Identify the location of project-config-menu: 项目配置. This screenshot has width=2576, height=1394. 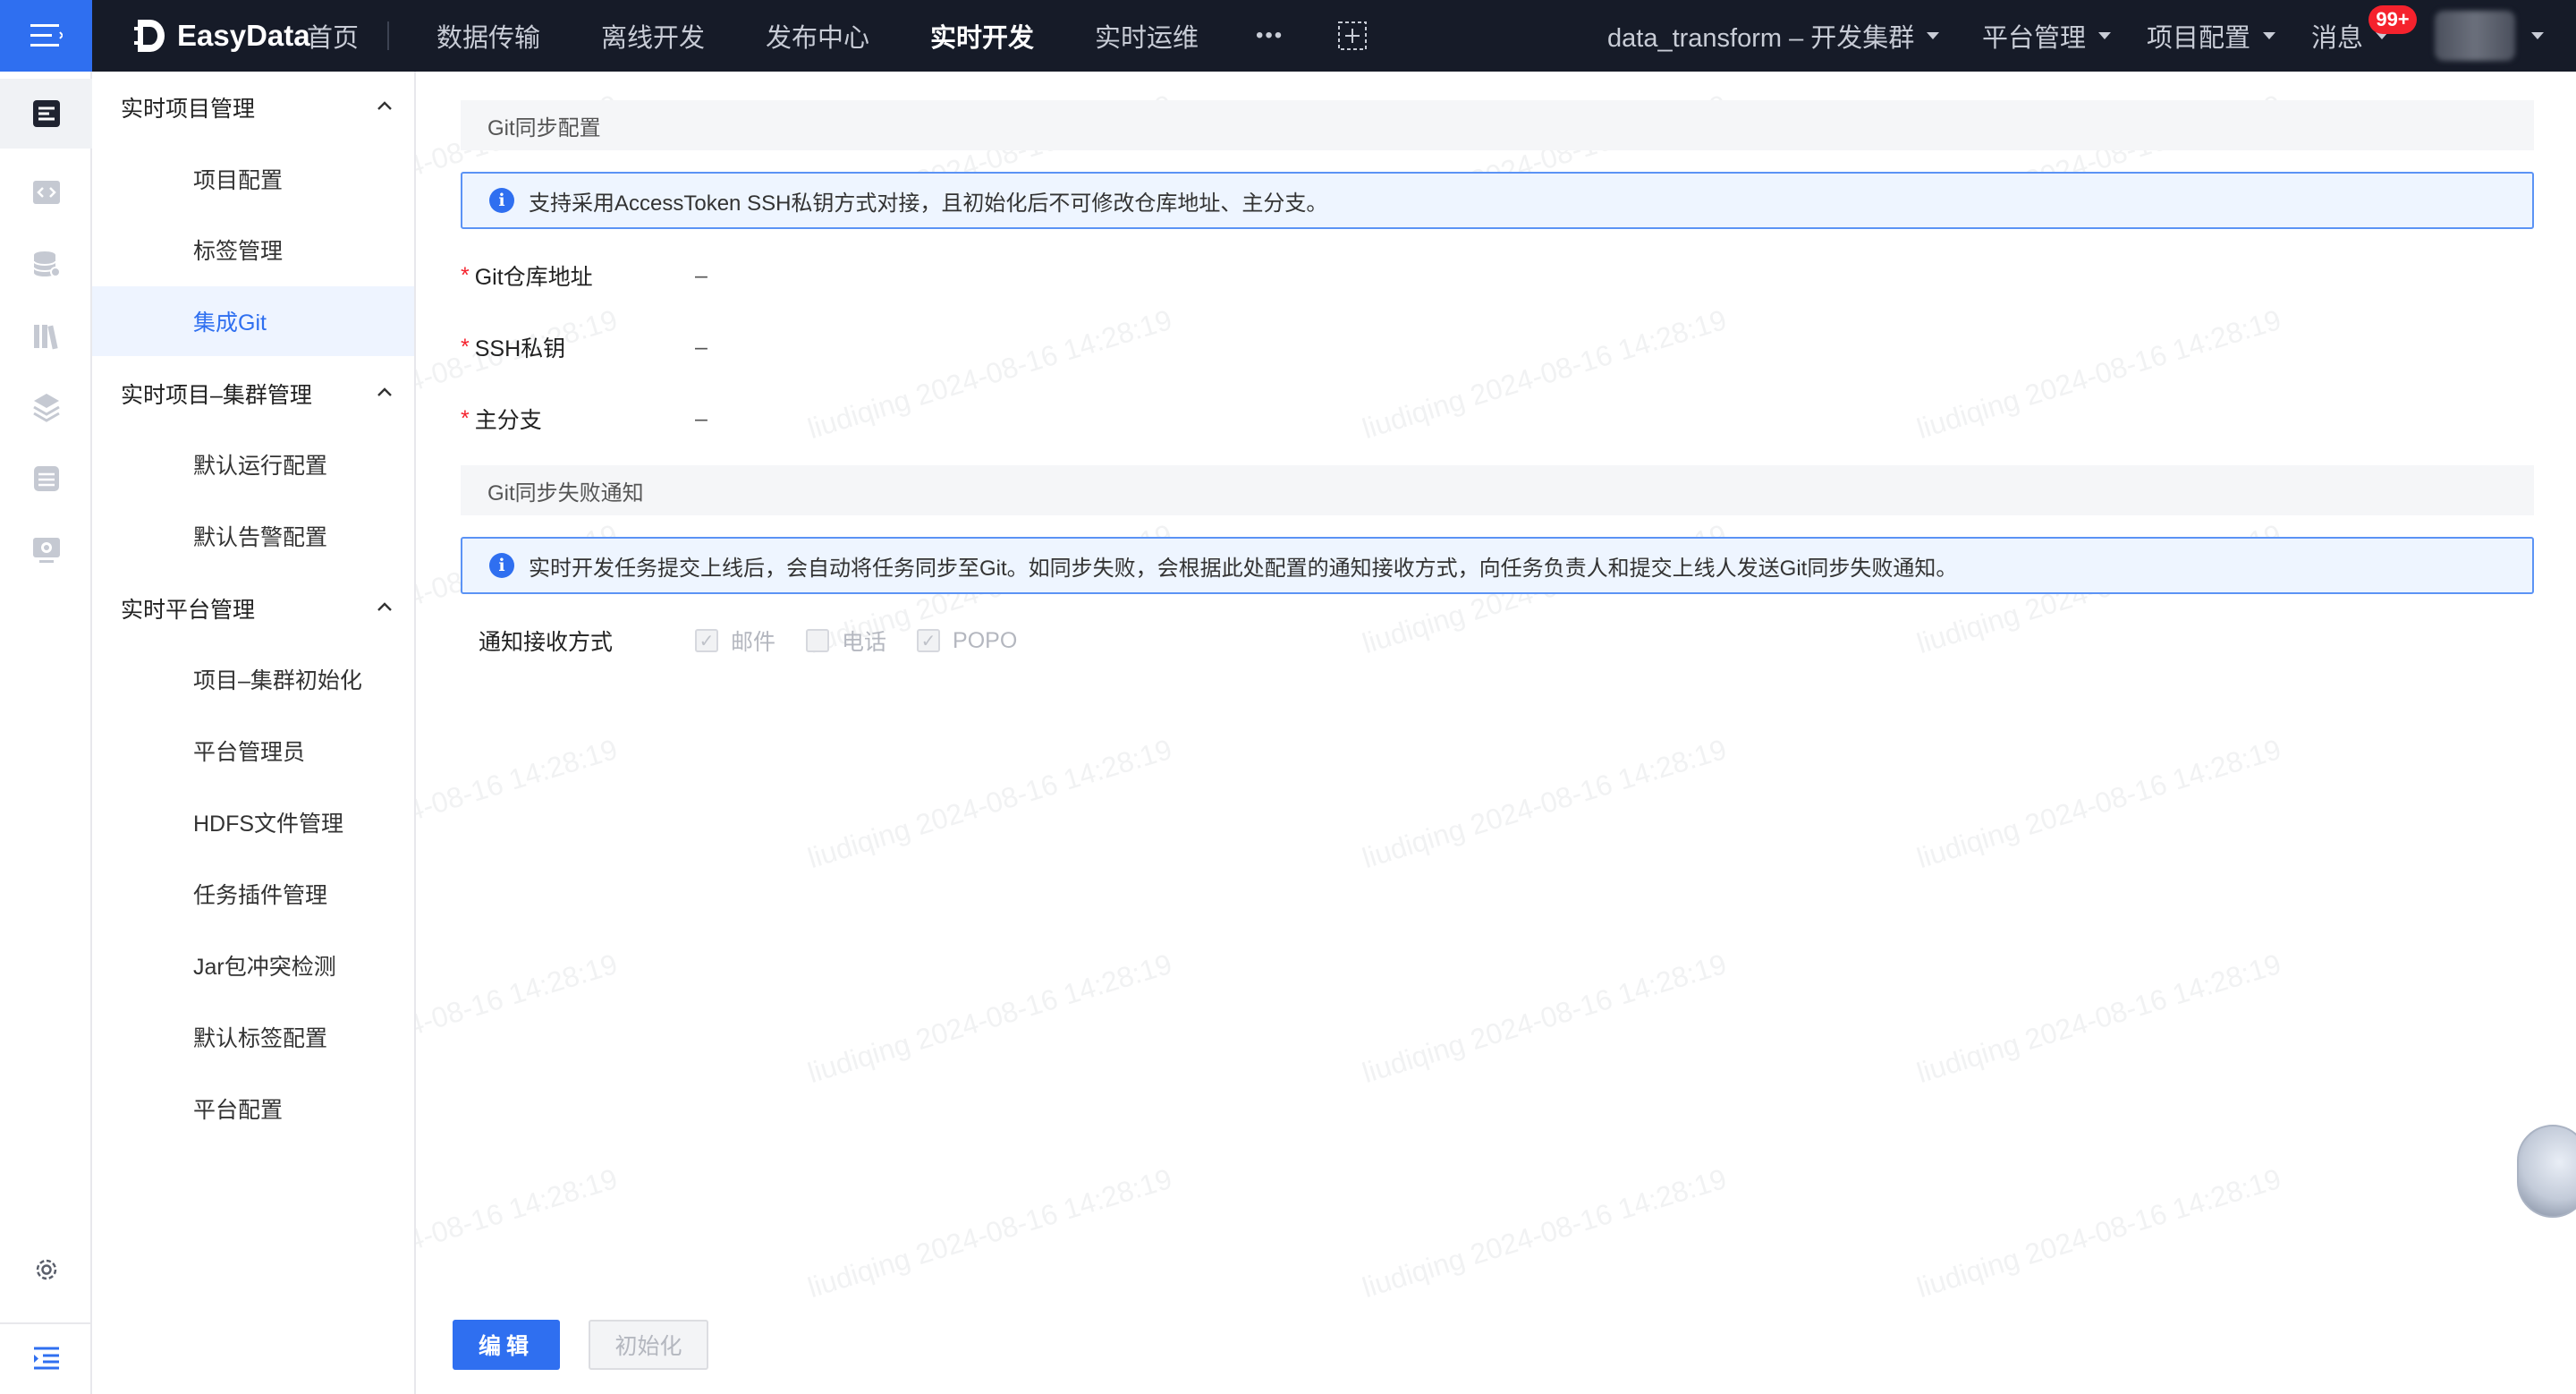
(2211, 36).